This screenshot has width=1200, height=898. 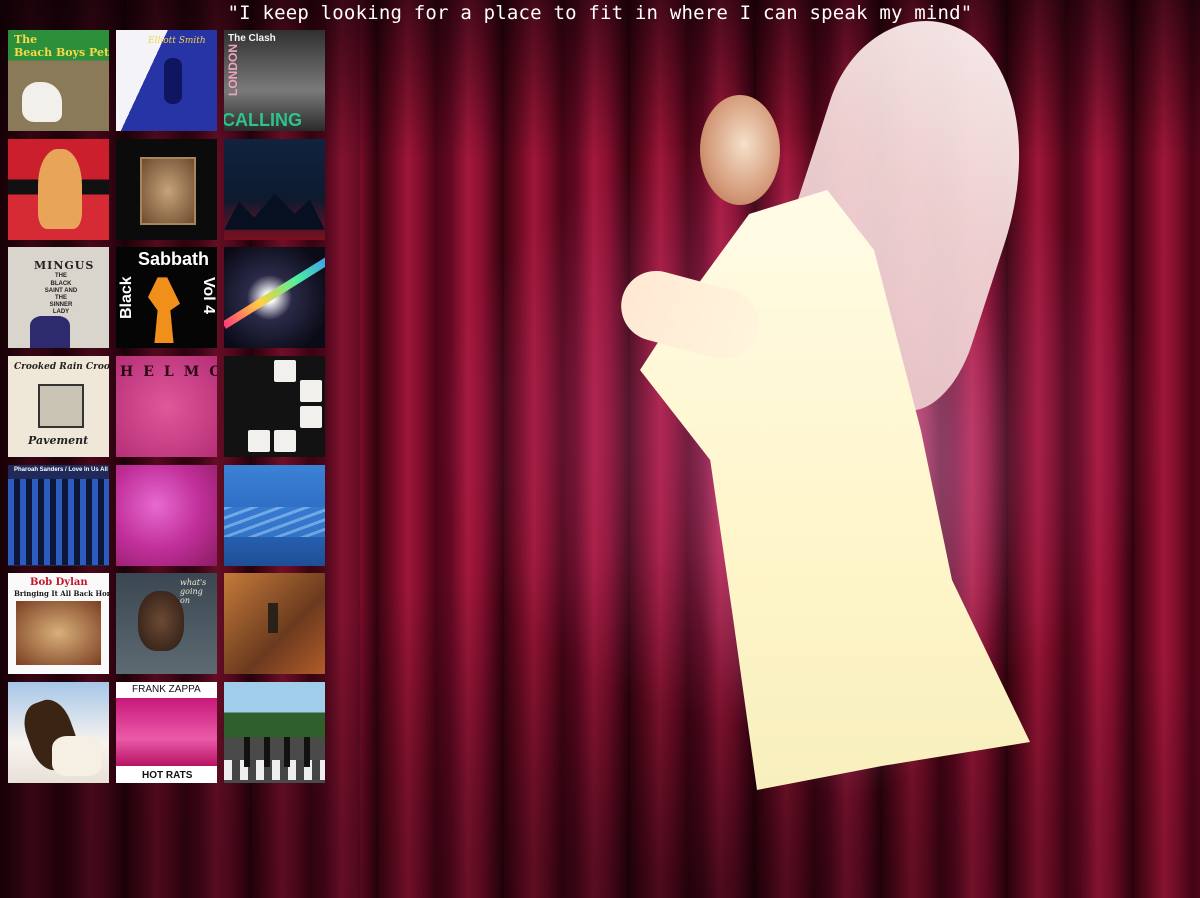 I want to click on album-cover-bringing-it-all-back-home: Bob Dylan Bringing It All Back Home, so click(x=58, y=624).